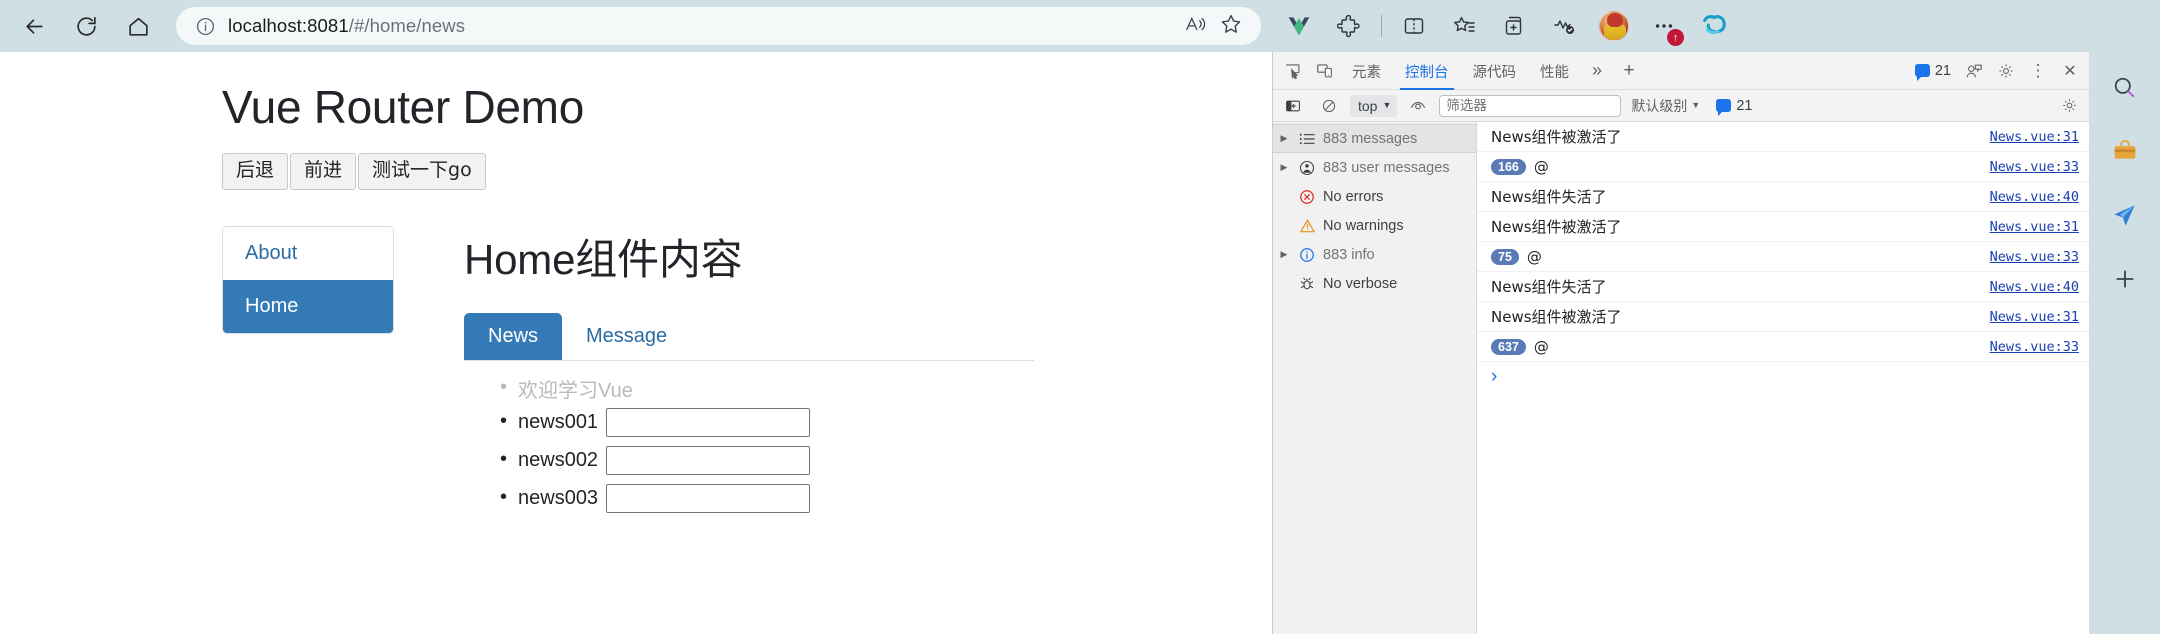  I want to click on sidebar-item-about: About, so click(308, 254).